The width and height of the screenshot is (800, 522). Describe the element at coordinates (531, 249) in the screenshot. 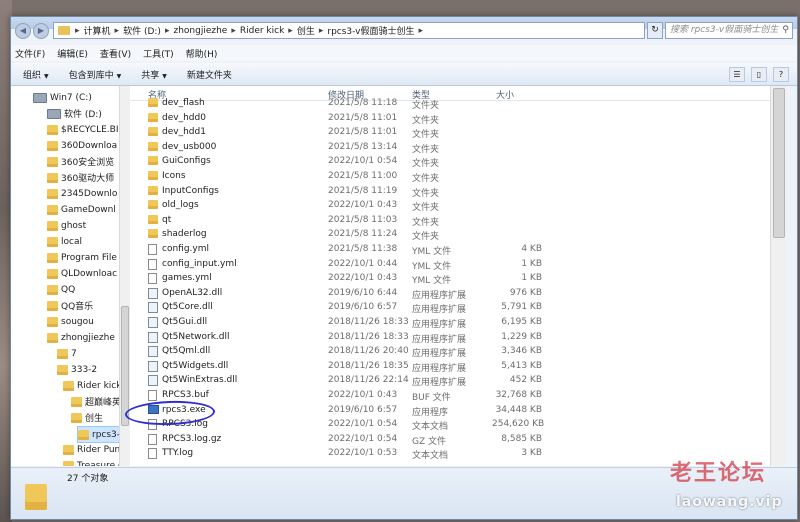

I see `file-size: 4 KB` at that location.